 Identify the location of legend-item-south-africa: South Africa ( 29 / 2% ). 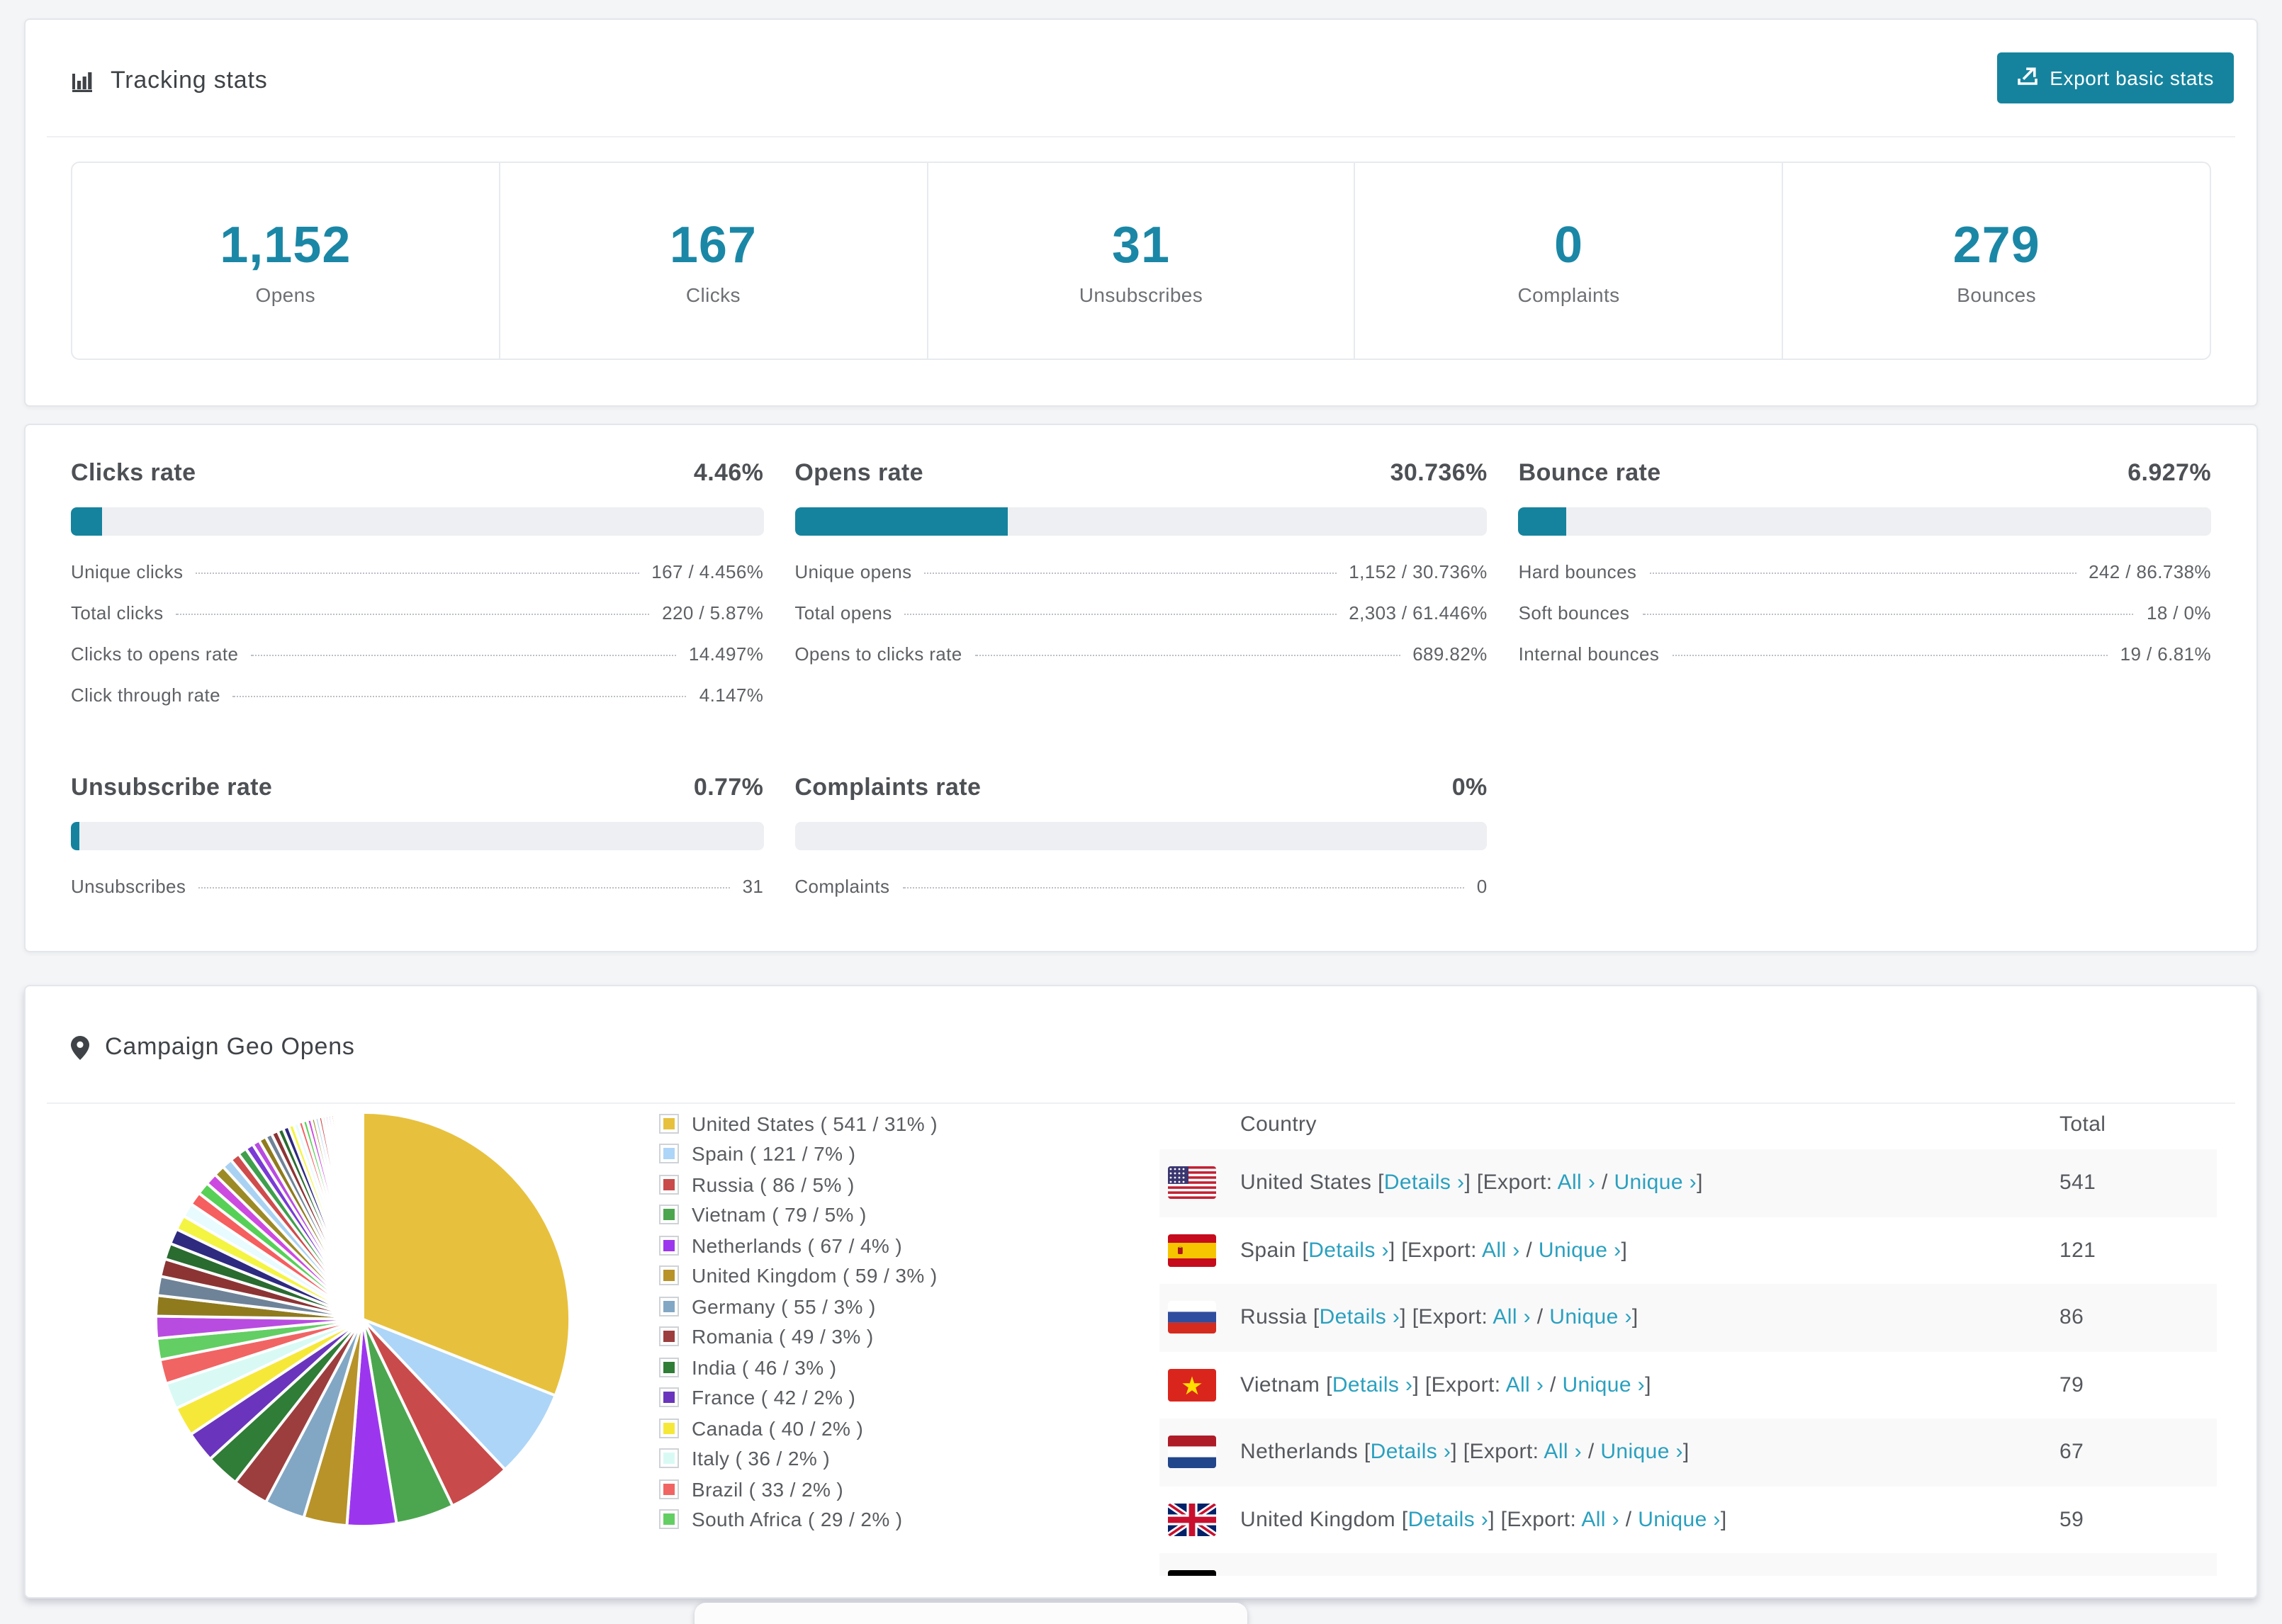
(800, 1520).